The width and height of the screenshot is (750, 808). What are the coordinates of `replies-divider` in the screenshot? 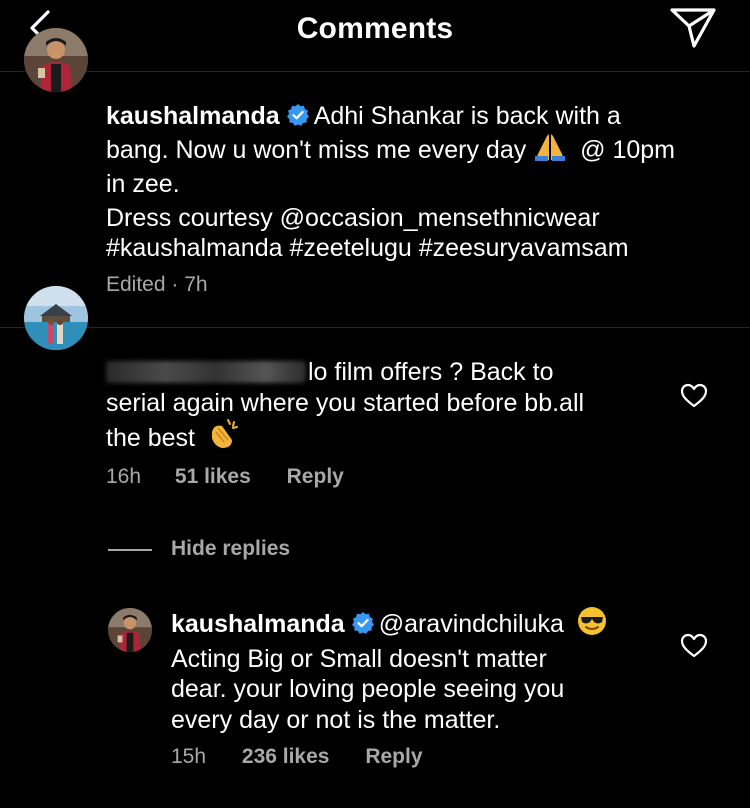 It's located at (130, 550).